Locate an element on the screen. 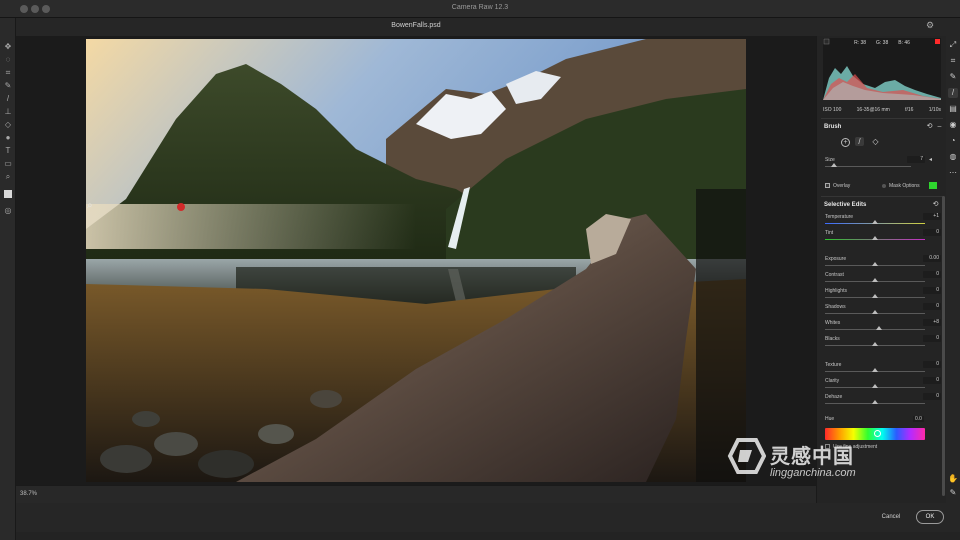  shadows-slider: Shadows 0 is located at coordinates (883, 310).